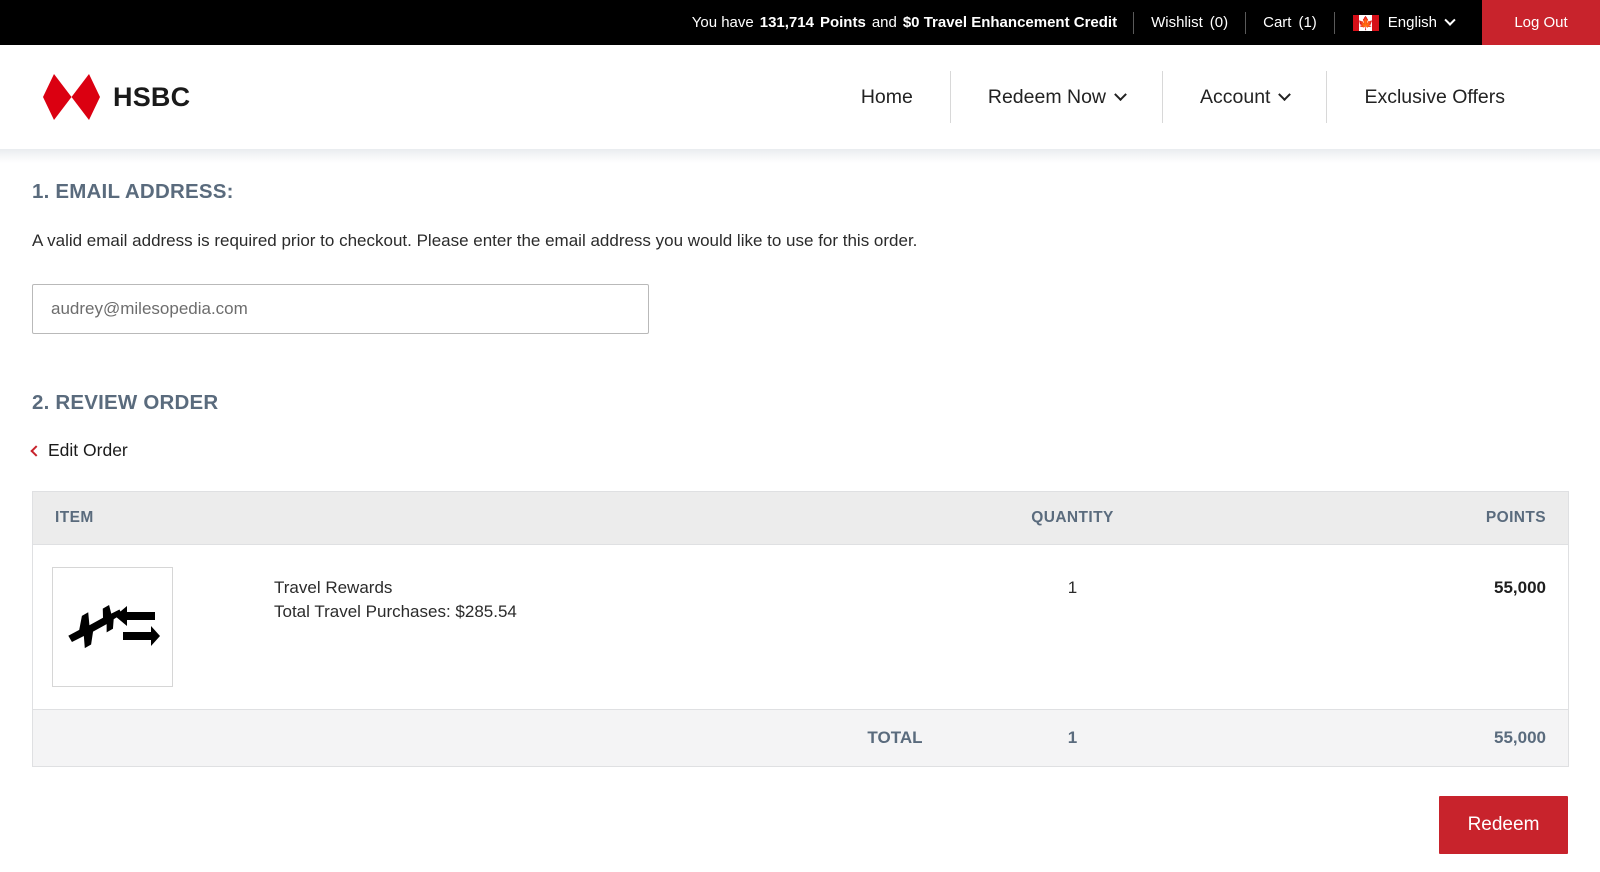 This screenshot has height=872, width=1600. What do you see at coordinates (1307, 22) in the screenshot?
I see `cart-count: (1)` at bounding box center [1307, 22].